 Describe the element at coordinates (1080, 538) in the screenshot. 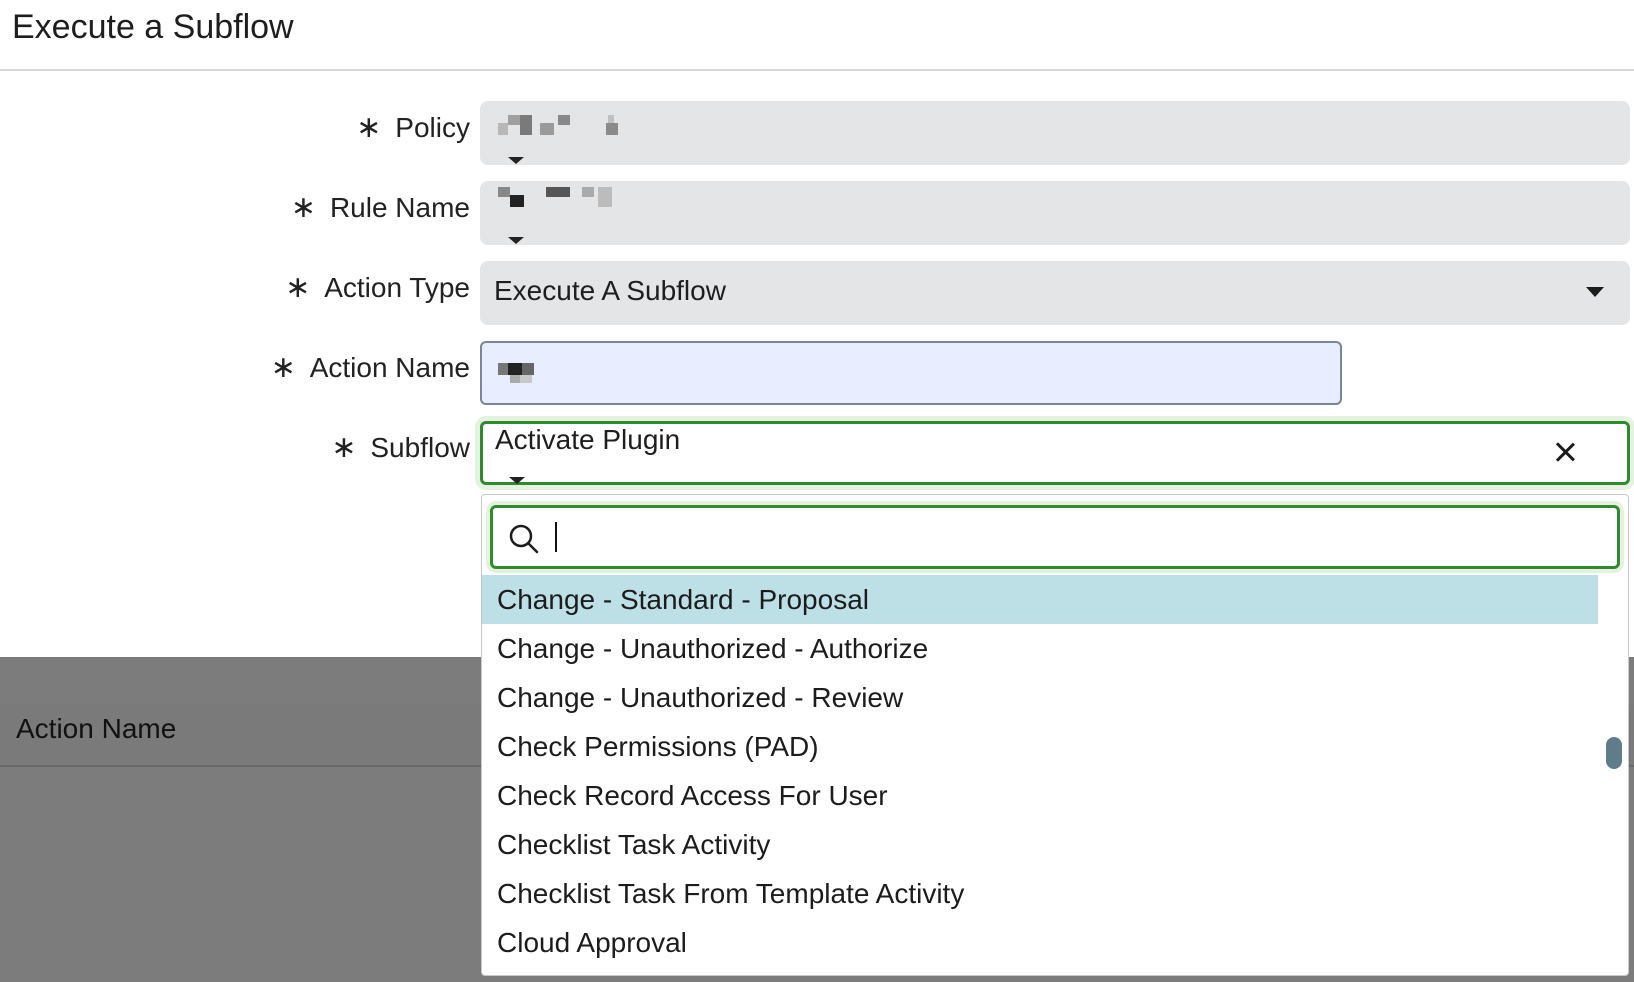

I see `search-input` at that location.